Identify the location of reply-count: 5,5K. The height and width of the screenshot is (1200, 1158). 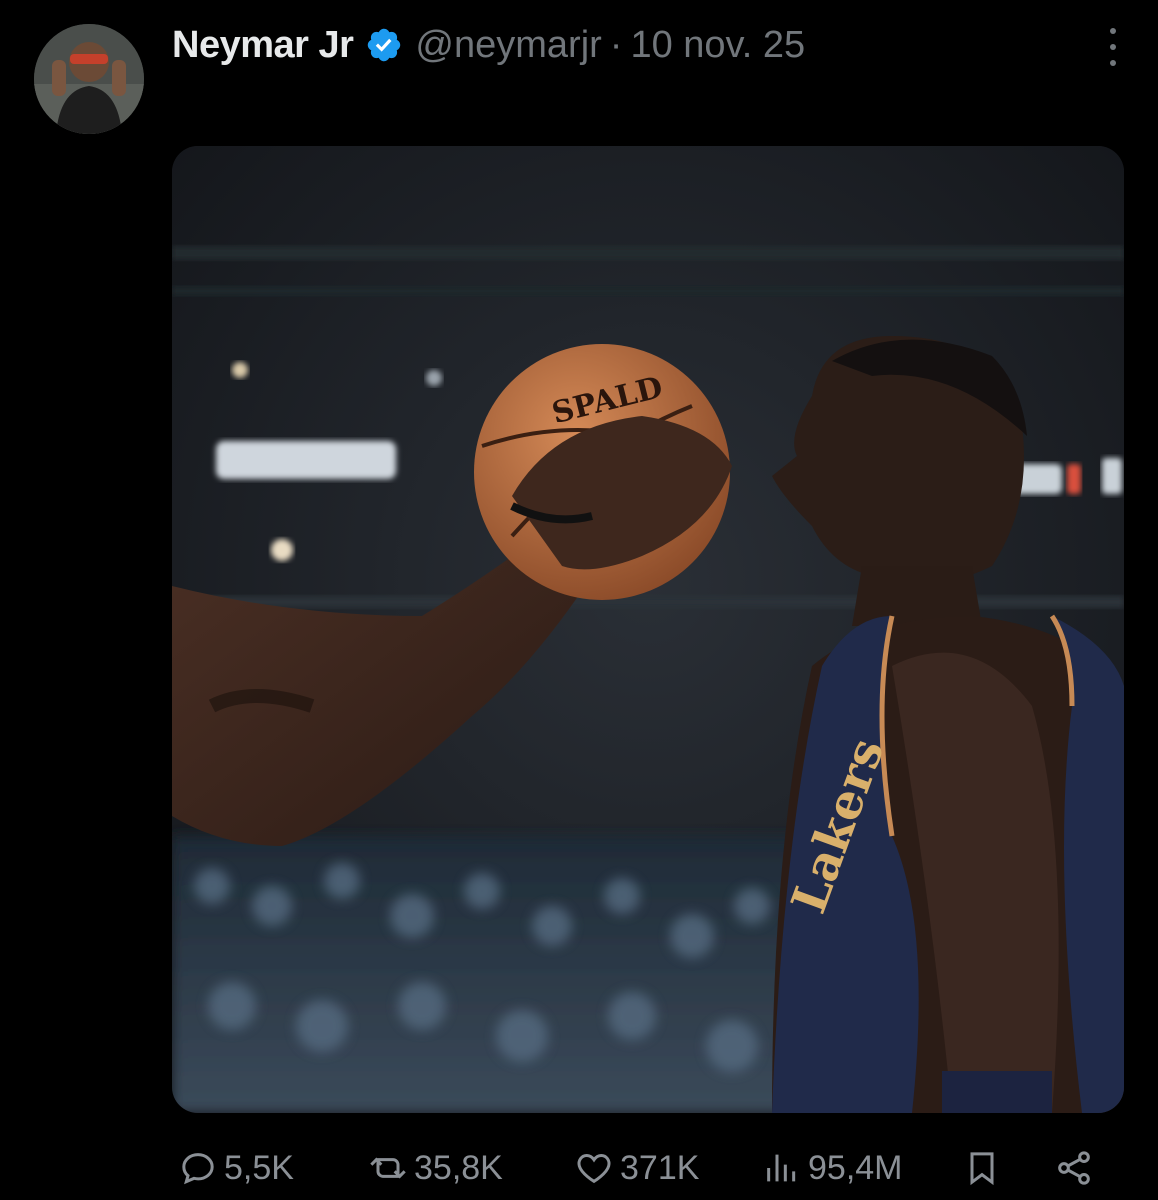
(259, 1167).